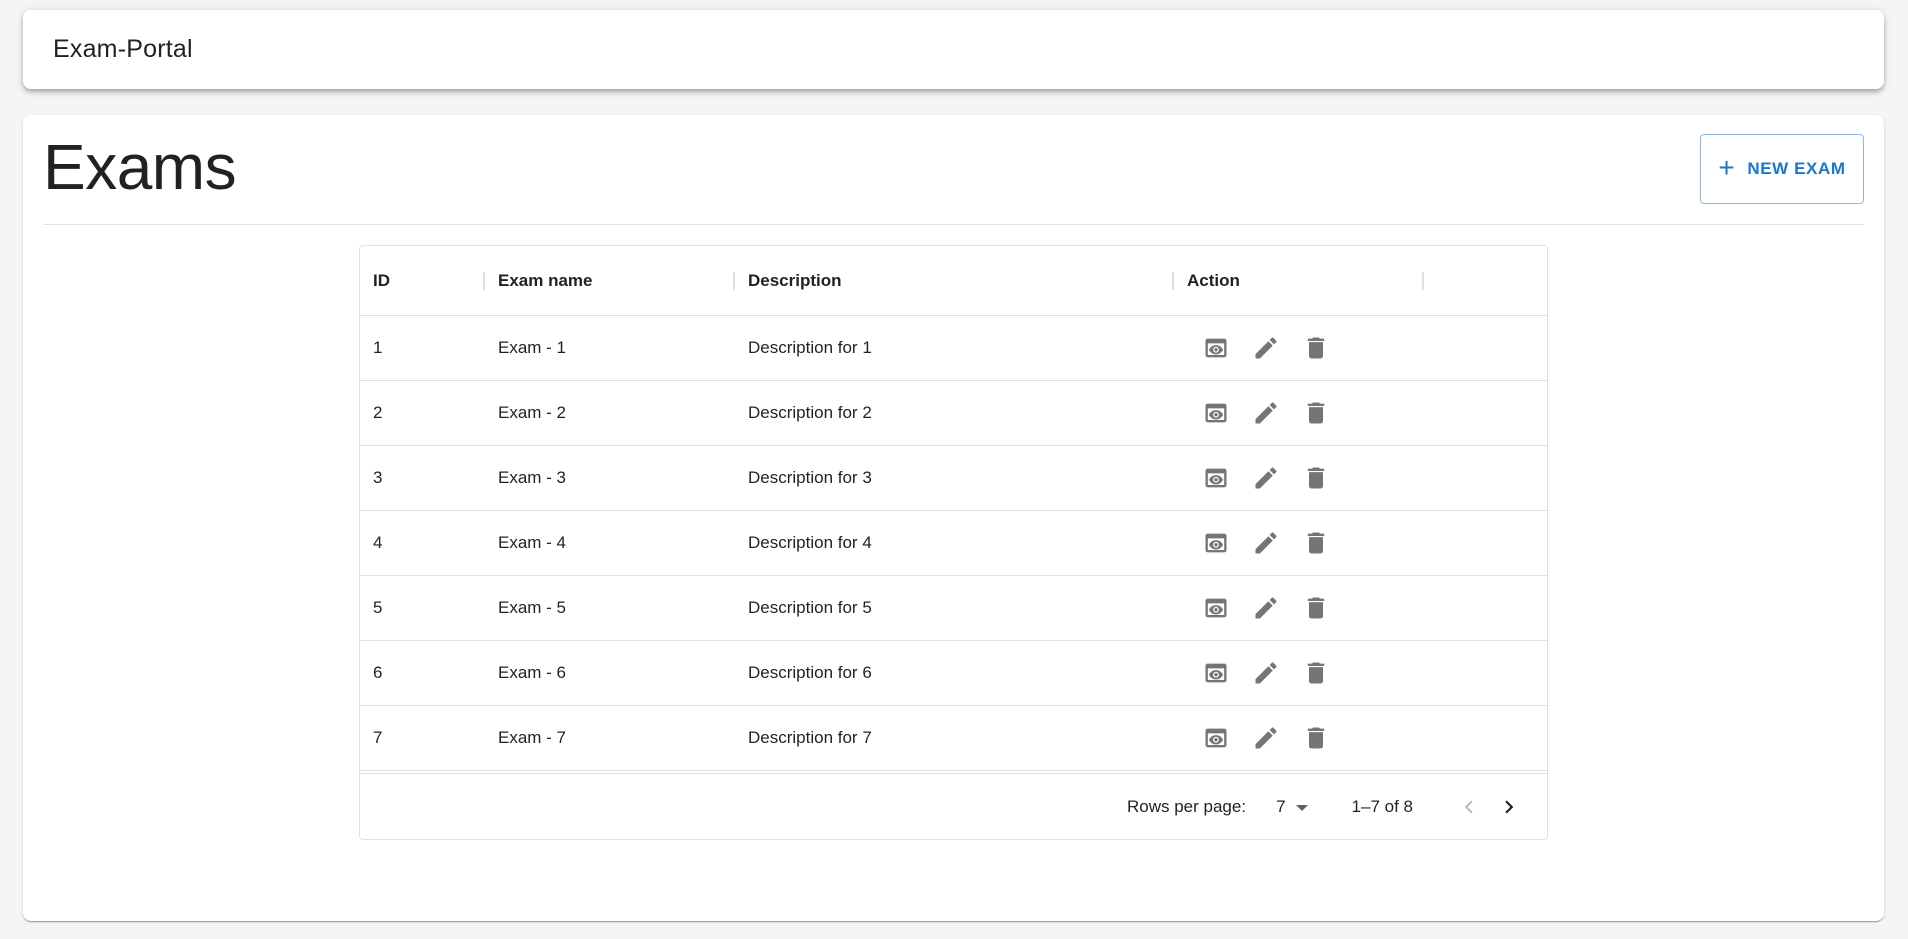 The image size is (1908, 939). What do you see at coordinates (953, 348) in the screenshot?
I see `table-row: 1 Exam - 1 Description for 1` at bounding box center [953, 348].